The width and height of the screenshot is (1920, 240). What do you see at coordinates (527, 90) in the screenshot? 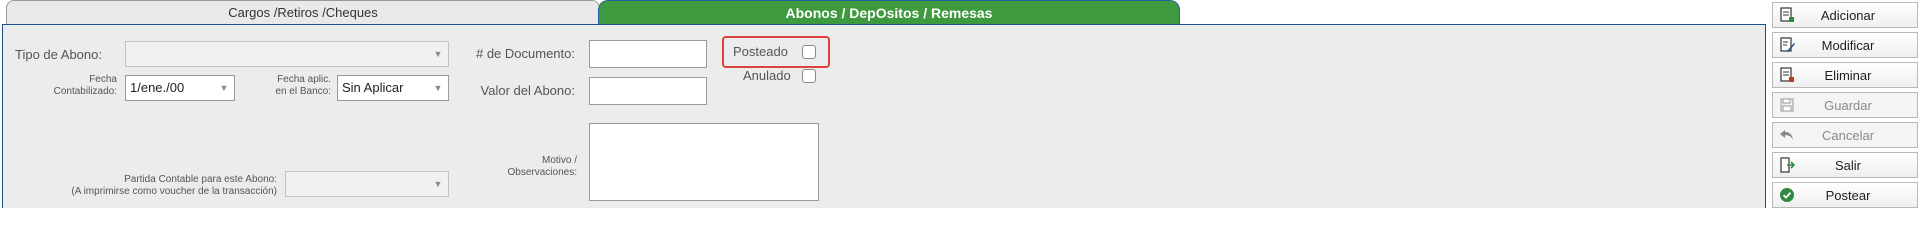
I see `valor-abono-label: Valor del Abono:` at bounding box center [527, 90].